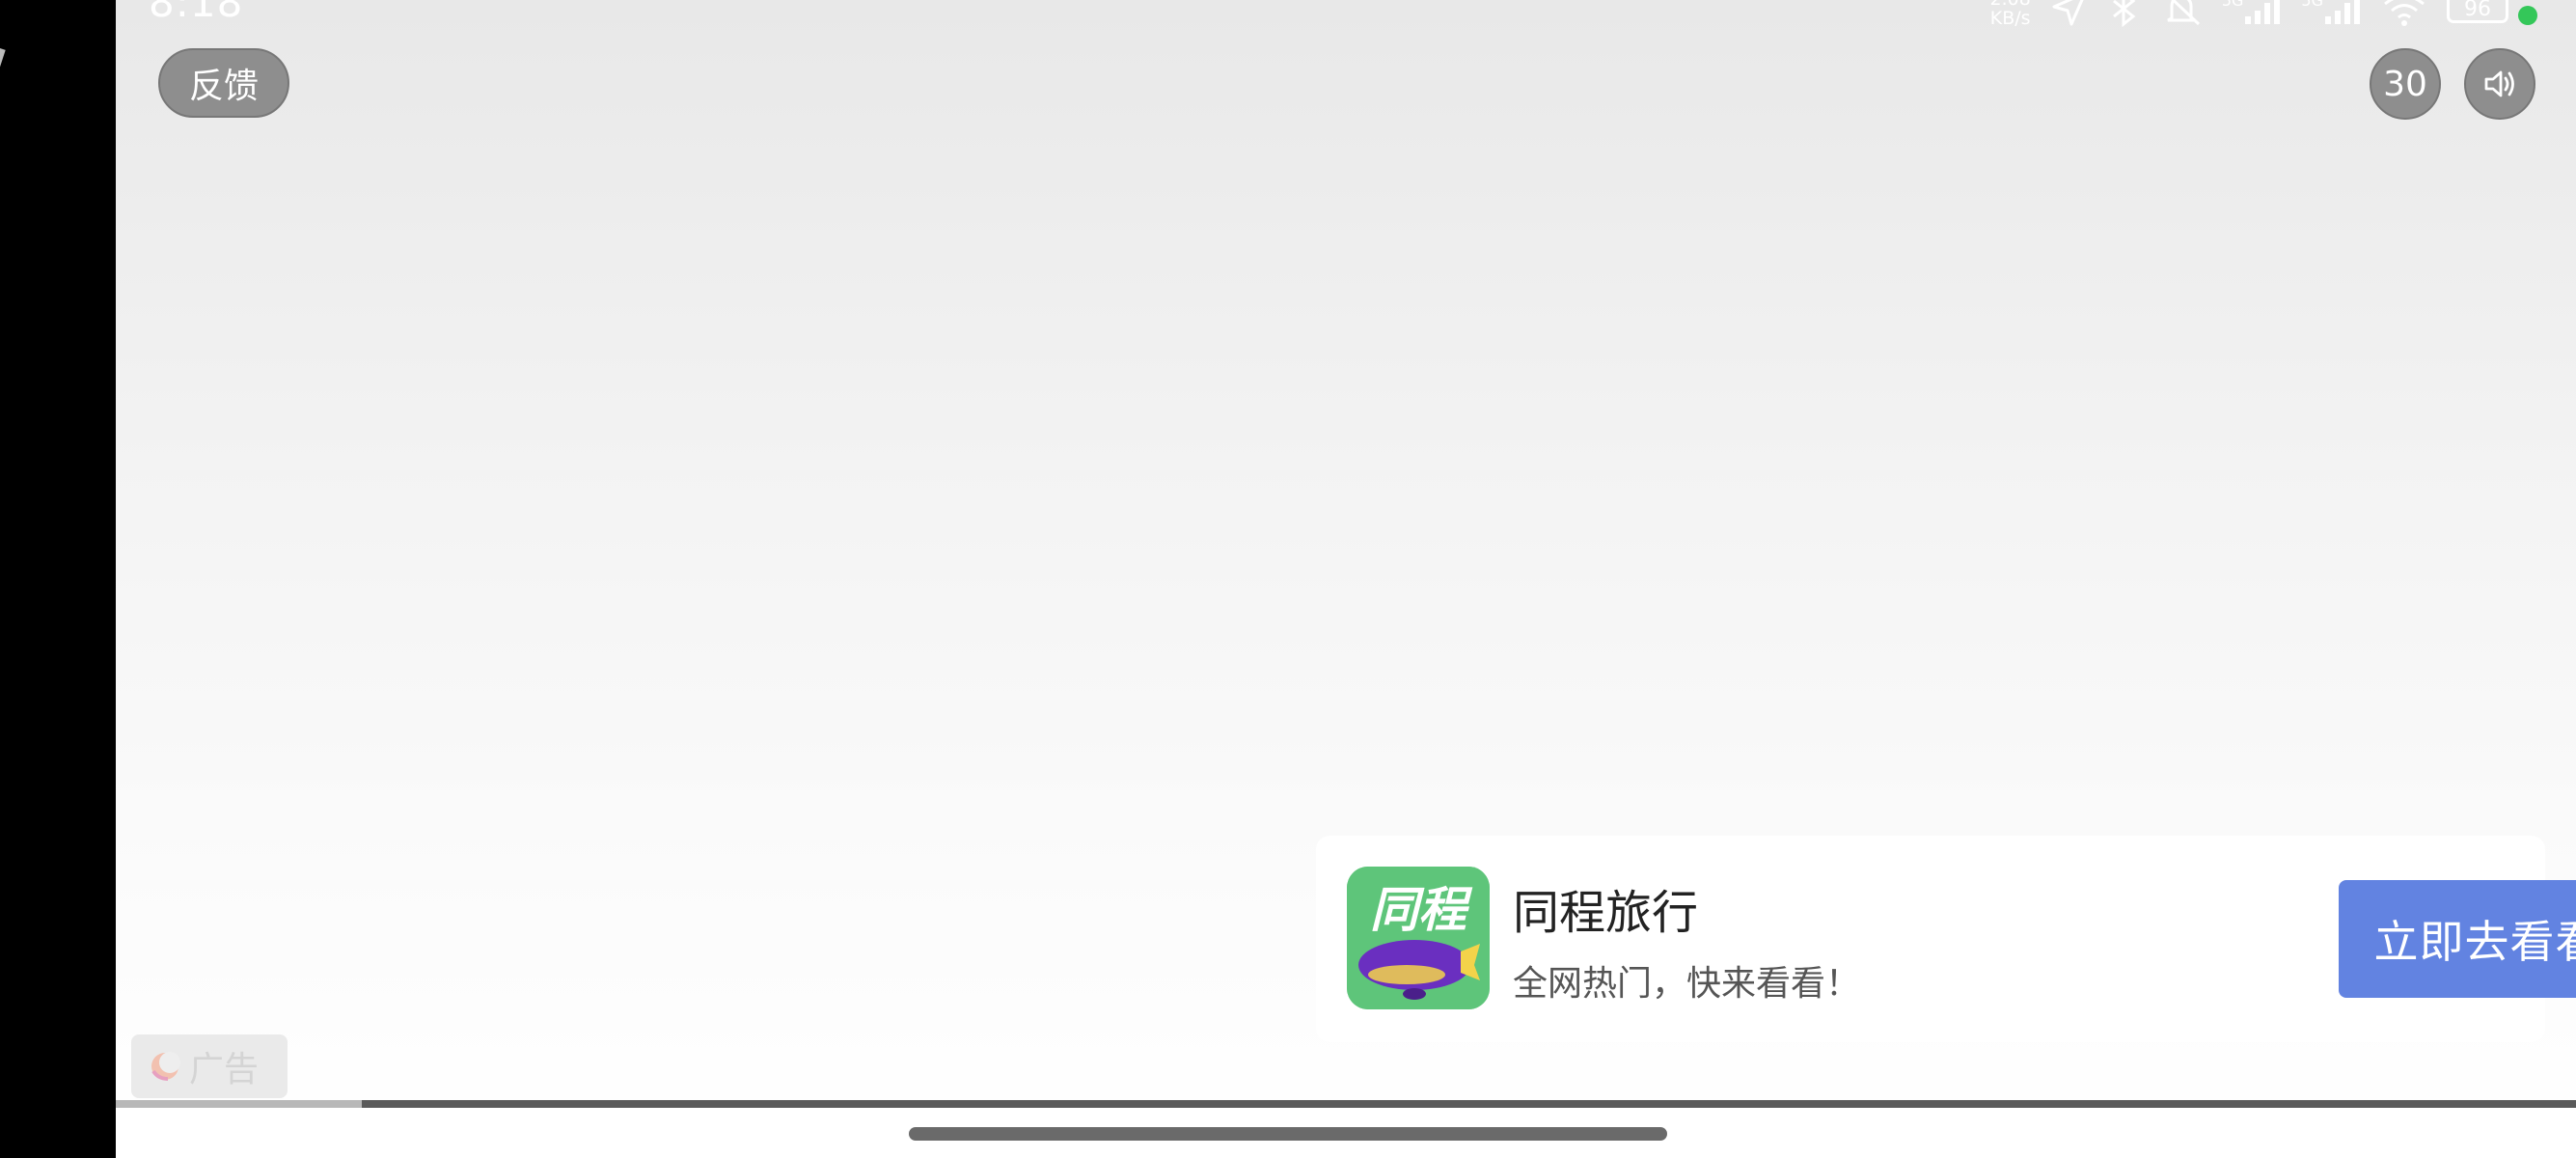 The height and width of the screenshot is (1158, 2576). What do you see at coordinates (2125, 14) in the screenshot?
I see `bluetooth-icon` at bounding box center [2125, 14].